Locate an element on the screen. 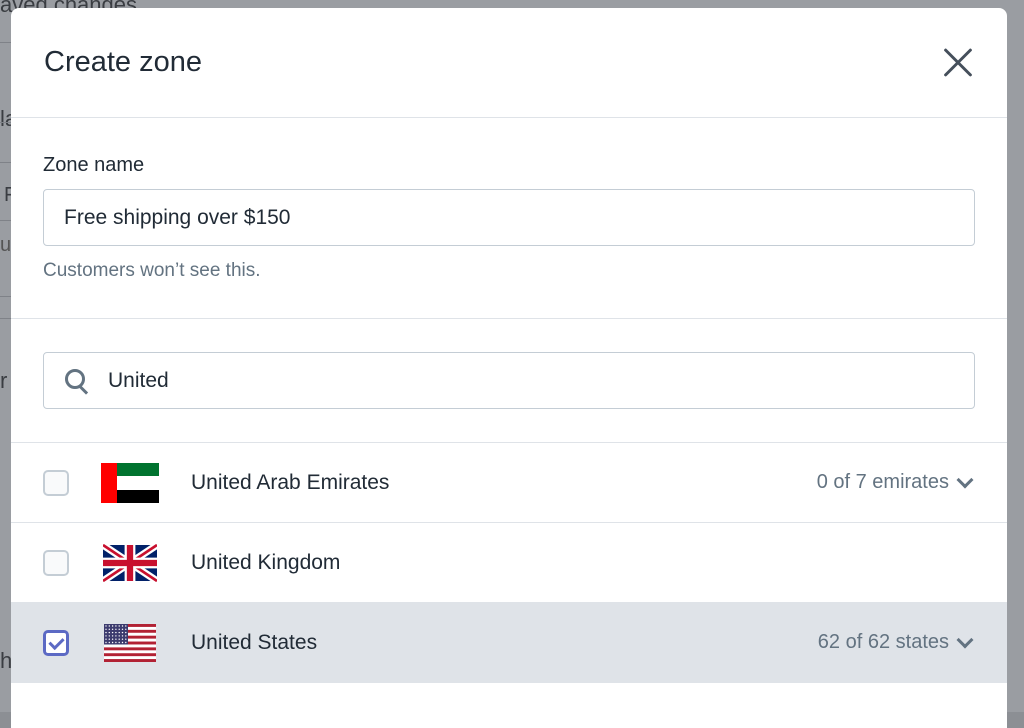  zone-name-input: Free shipping over $150 is located at coordinates (509, 217).